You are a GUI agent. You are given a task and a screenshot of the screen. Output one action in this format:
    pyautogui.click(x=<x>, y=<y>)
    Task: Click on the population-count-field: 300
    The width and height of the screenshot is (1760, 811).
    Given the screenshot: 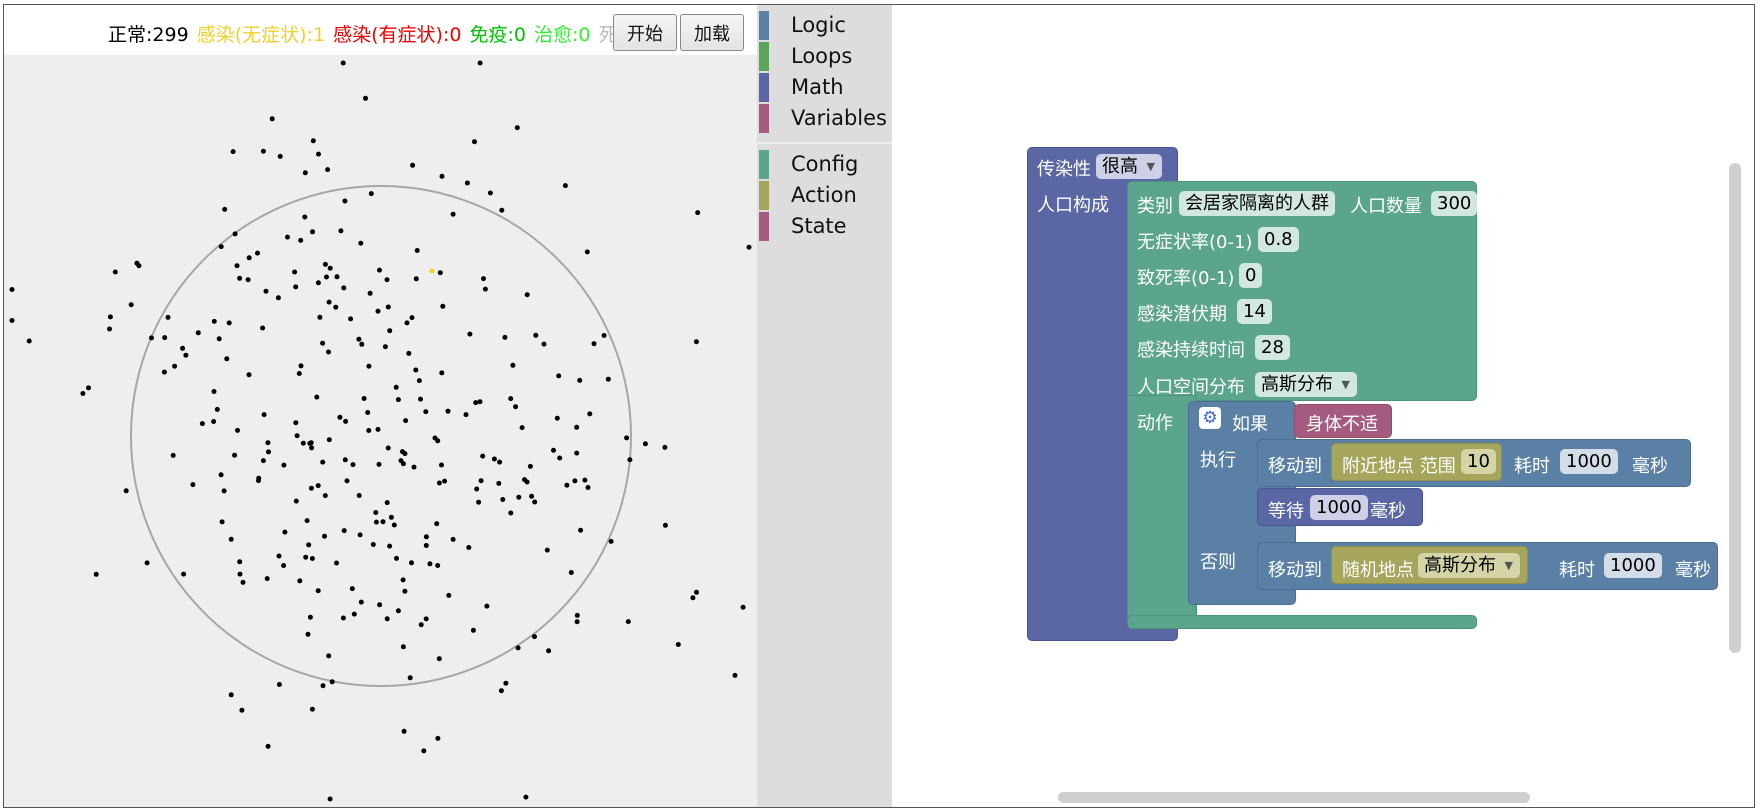 What is the action you would take?
    pyautogui.click(x=1454, y=203)
    